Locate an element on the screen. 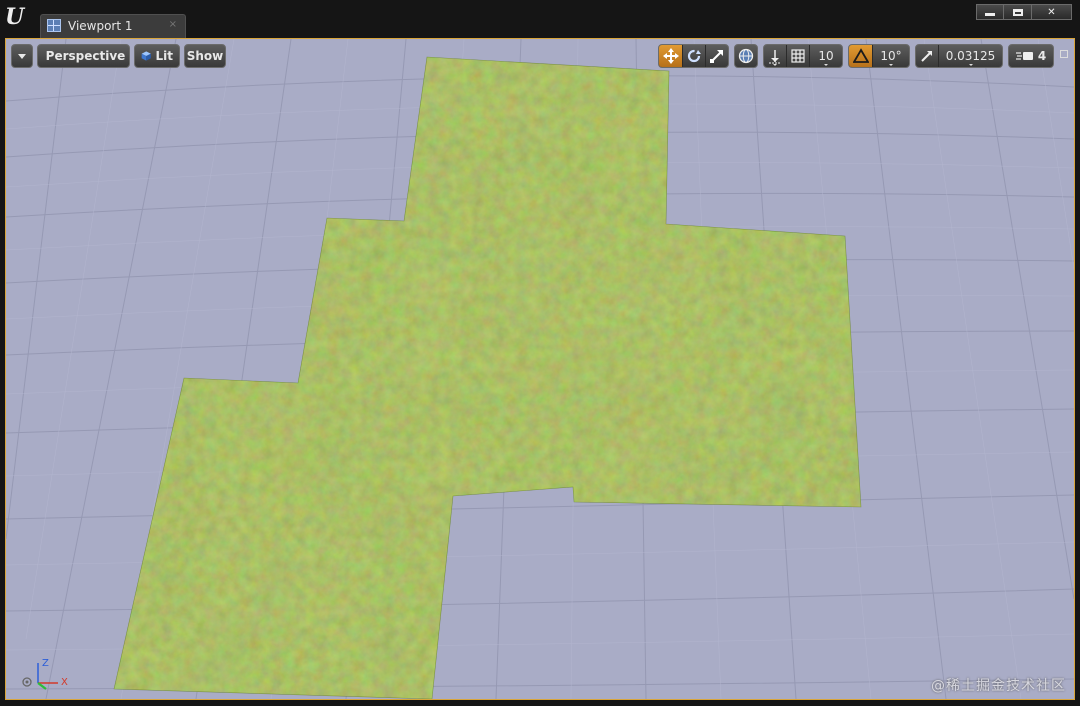 The image size is (1080, 706). lit-label: Lit is located at coordinates (164, 56).